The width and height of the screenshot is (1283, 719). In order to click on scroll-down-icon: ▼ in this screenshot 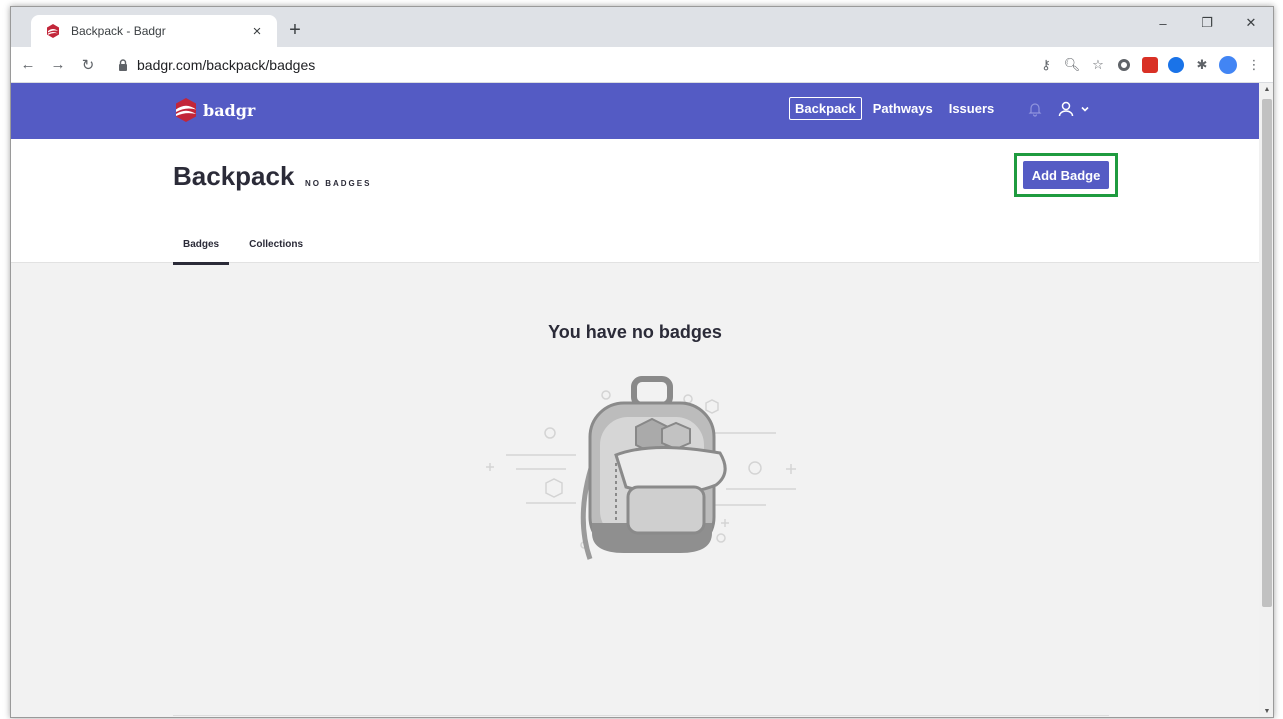, I will do `click(1266, 711)`.